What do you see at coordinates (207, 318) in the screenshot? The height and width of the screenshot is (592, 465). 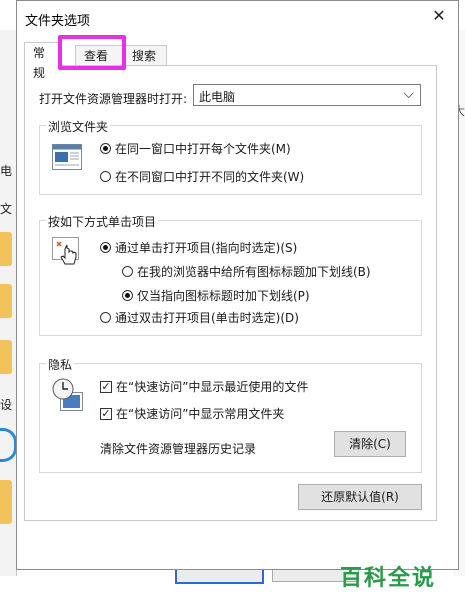 I see `option-label: 通过双击打开项目(单击时选定)(D)` at bounding box center [207, 318].